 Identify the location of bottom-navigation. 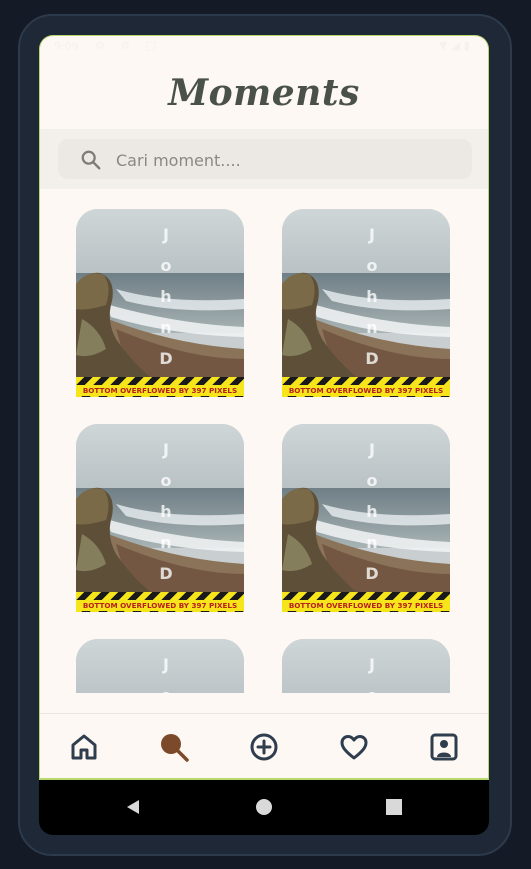
(264, 745).